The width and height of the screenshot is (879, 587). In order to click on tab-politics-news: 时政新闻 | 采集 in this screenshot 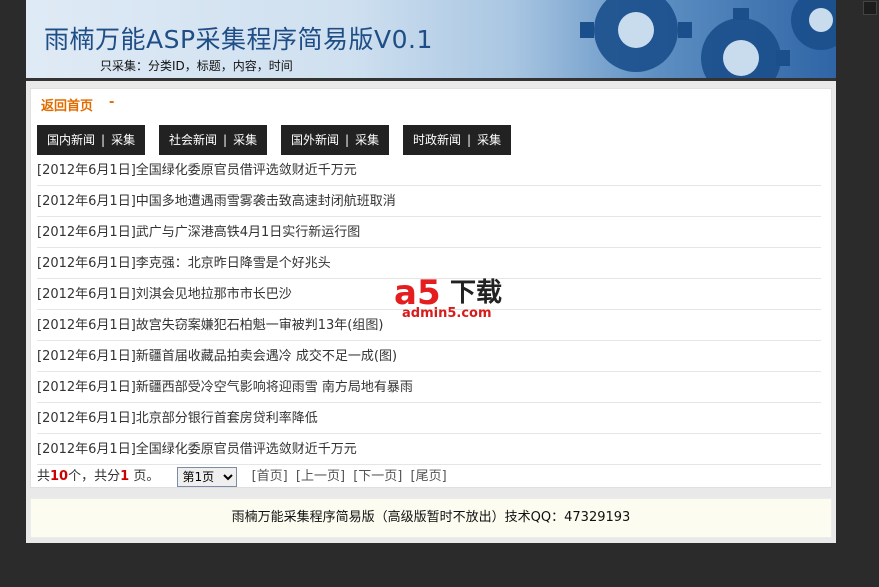, I will do `click(457, 140)`.